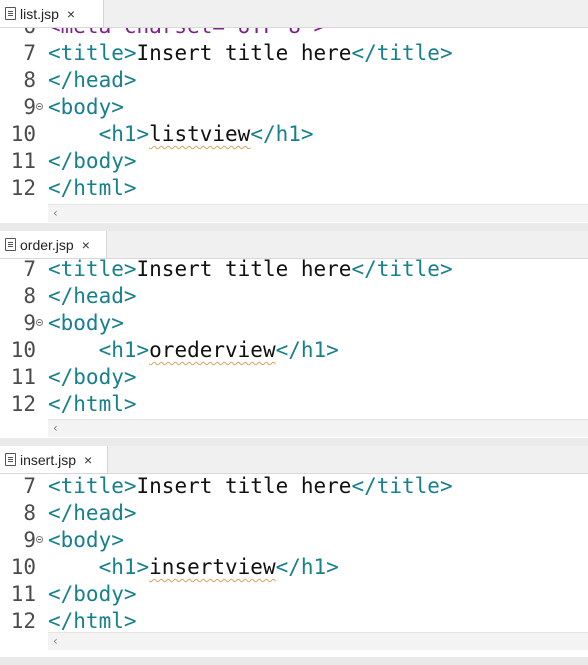  Describe the element at coordinates (200, 134) in the screenshot. I see `misspelled-word-token: listview` at that location.